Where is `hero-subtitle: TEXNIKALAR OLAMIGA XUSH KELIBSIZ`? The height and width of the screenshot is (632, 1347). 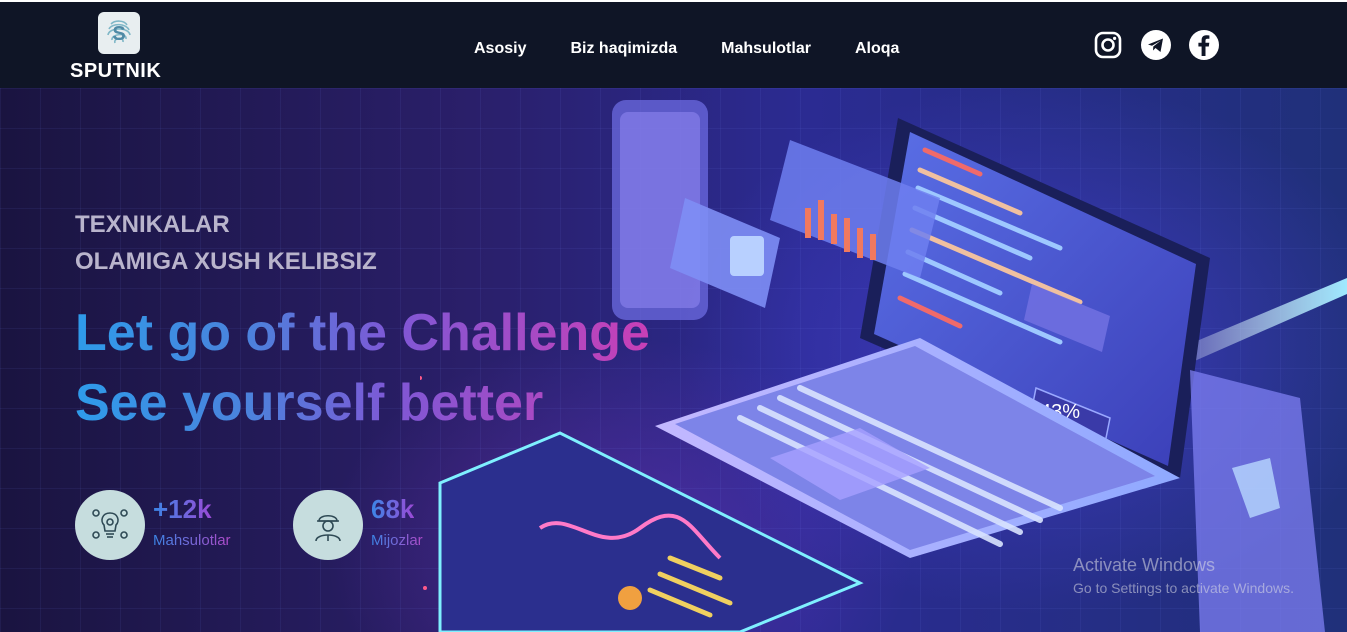 hero-subtitle: TEXNIKALAR OLAMIGA XUSH KELIBSIZ is located at coordinates (226, 243).